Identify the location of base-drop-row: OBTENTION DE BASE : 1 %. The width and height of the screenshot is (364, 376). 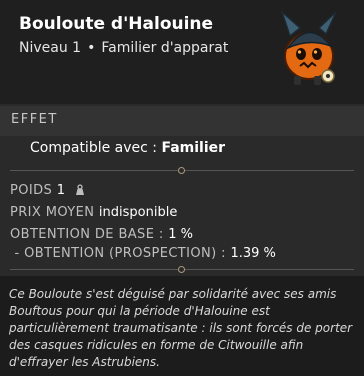
(101, 234).